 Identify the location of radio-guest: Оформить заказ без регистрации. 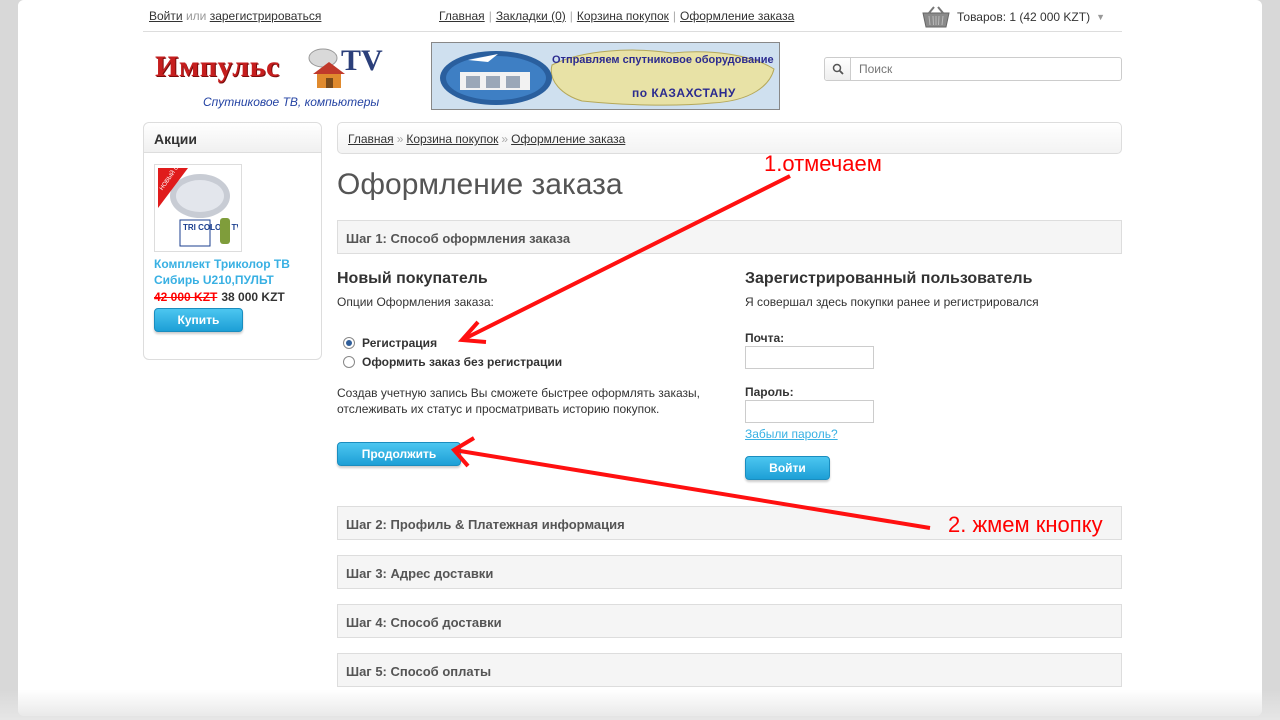
(530, 361).